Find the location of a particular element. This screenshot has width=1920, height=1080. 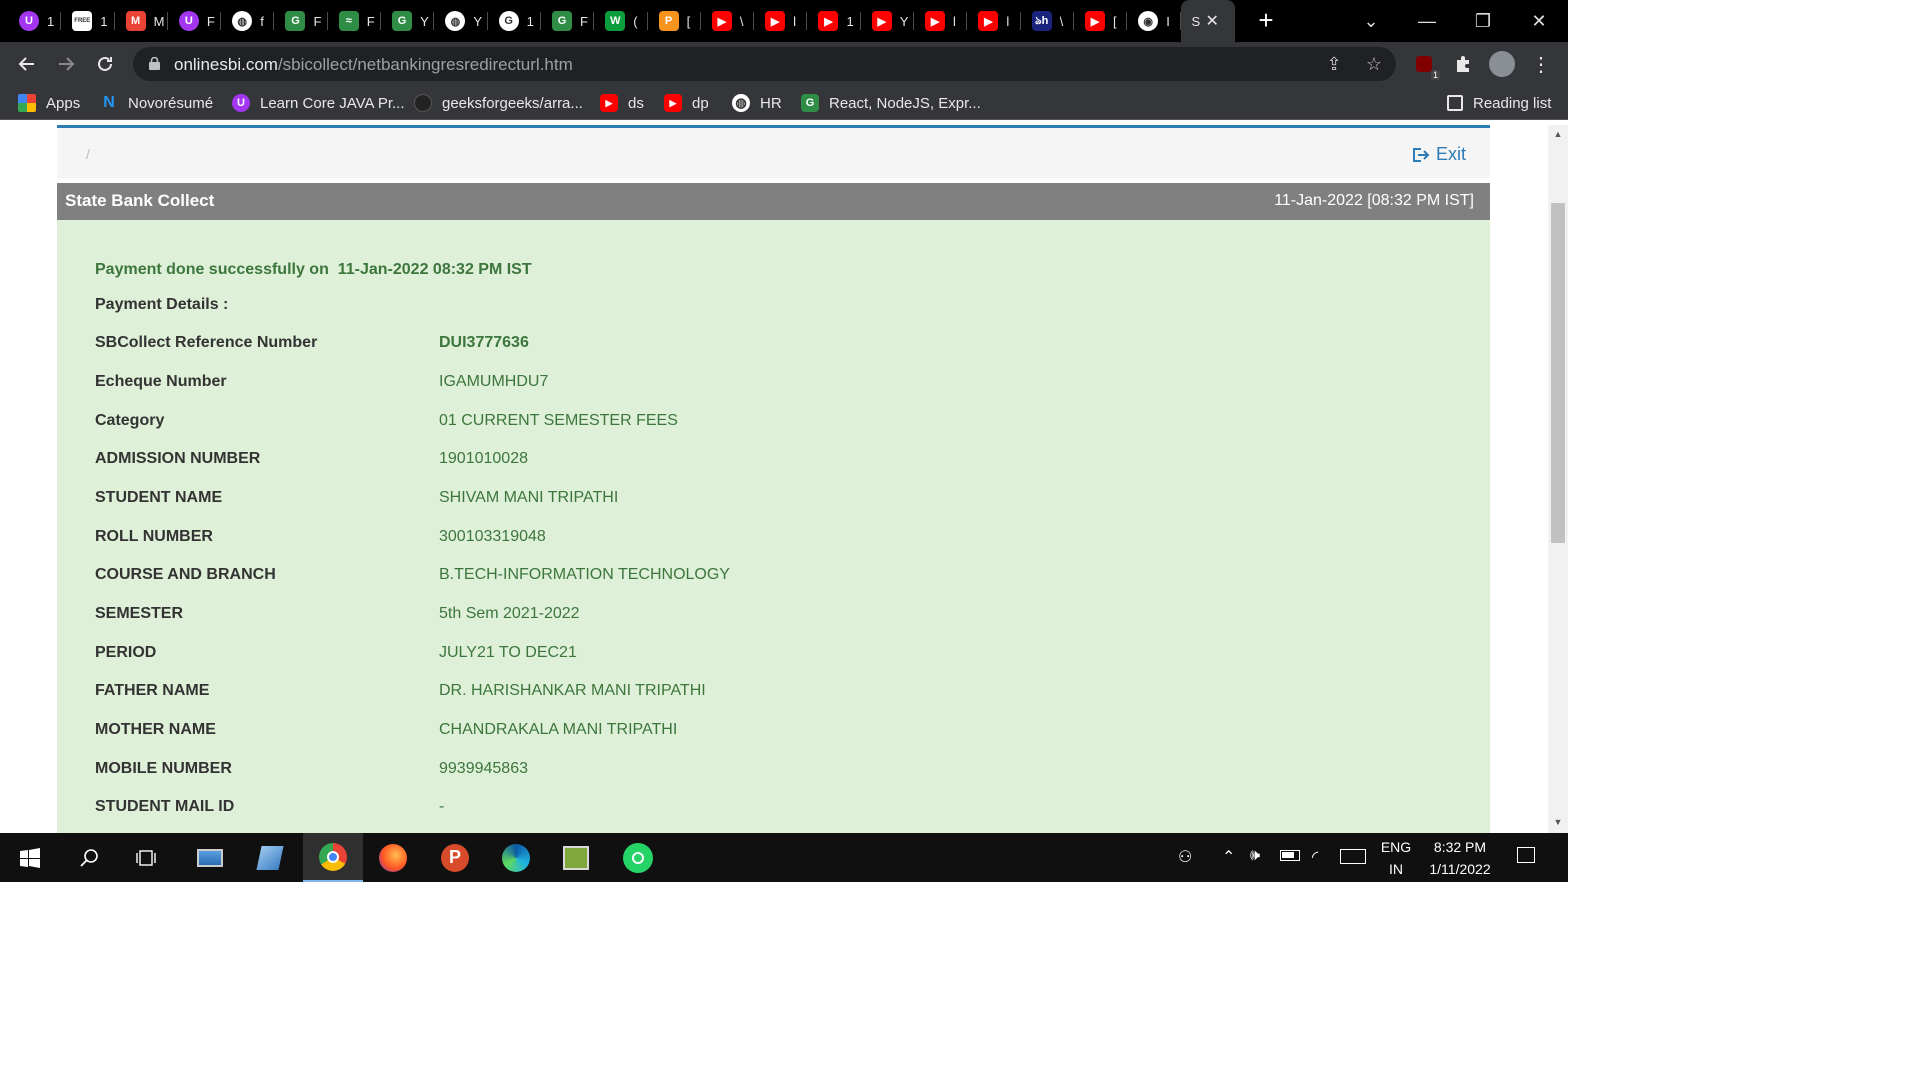

bookmark-label: Apps is located at coordinates (63, 103).